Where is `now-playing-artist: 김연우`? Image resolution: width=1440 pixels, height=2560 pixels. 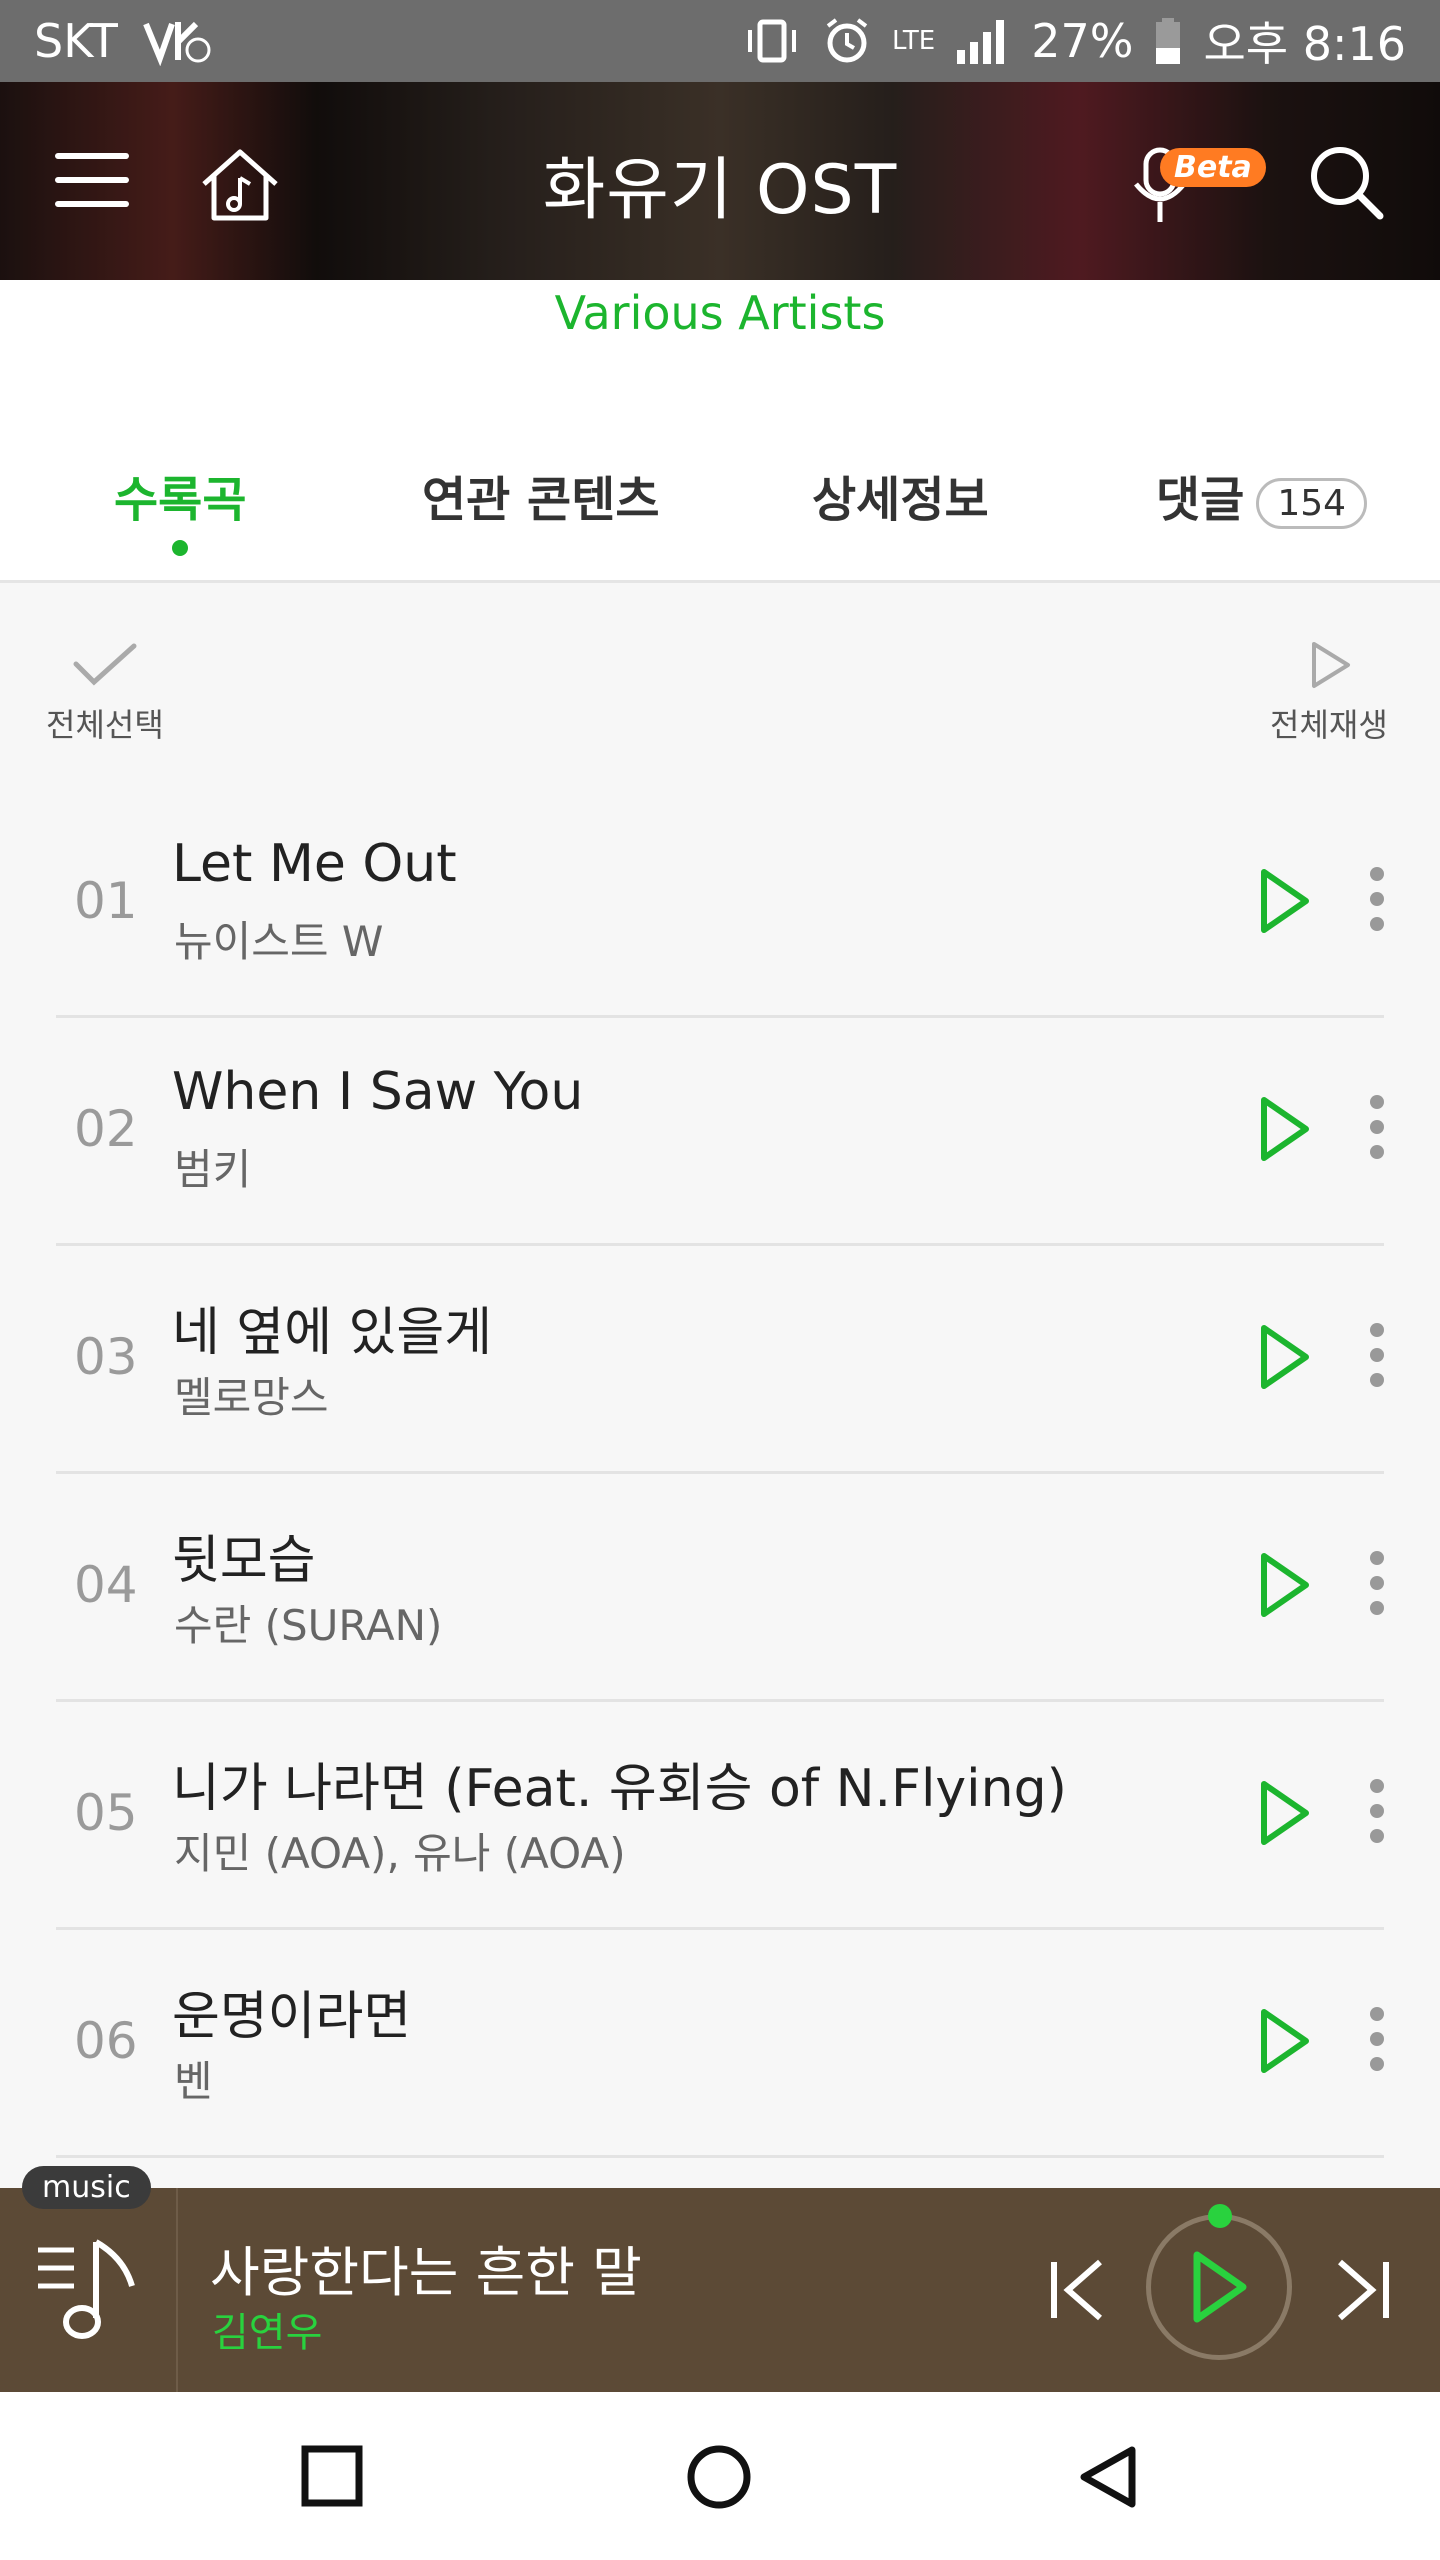 now-playing-artist: 김연우 is located at coordinates (267, 2333).